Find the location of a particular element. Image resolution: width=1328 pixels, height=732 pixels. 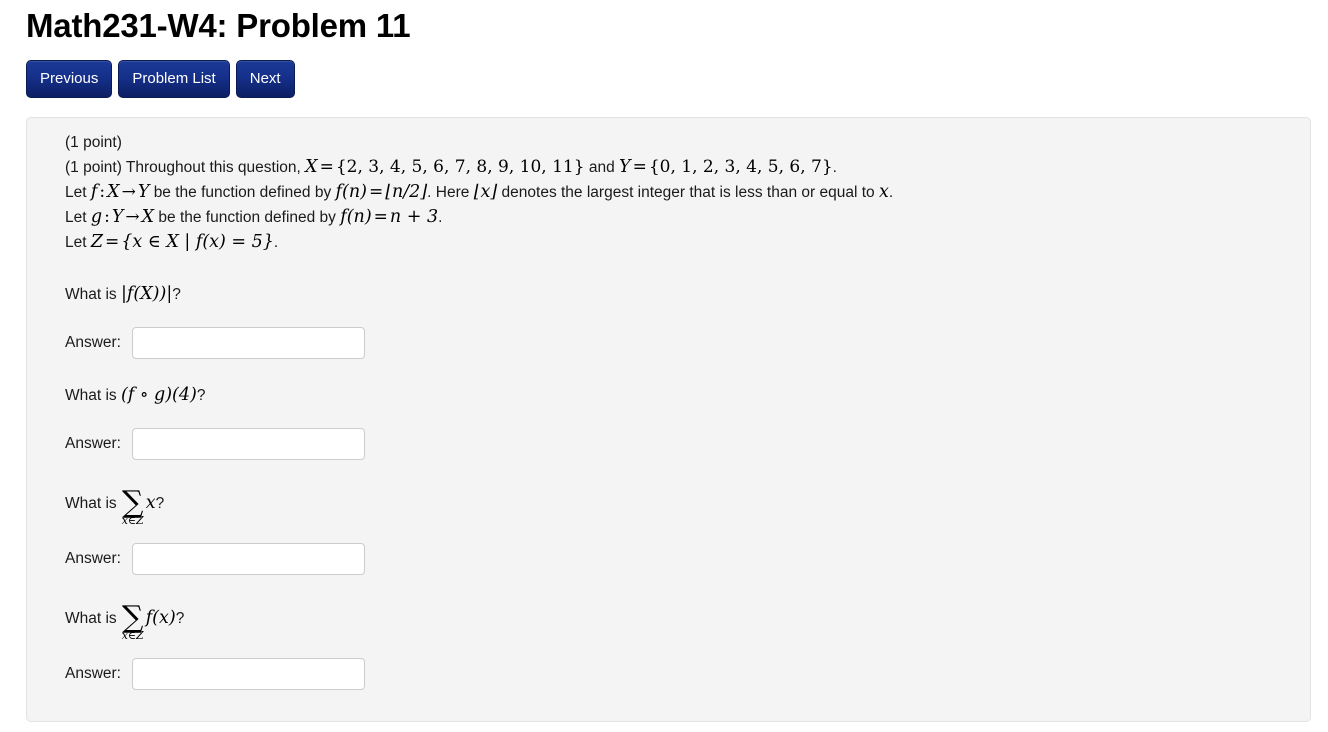

arrow-icon-f: → is located at coordinates (128, 192).